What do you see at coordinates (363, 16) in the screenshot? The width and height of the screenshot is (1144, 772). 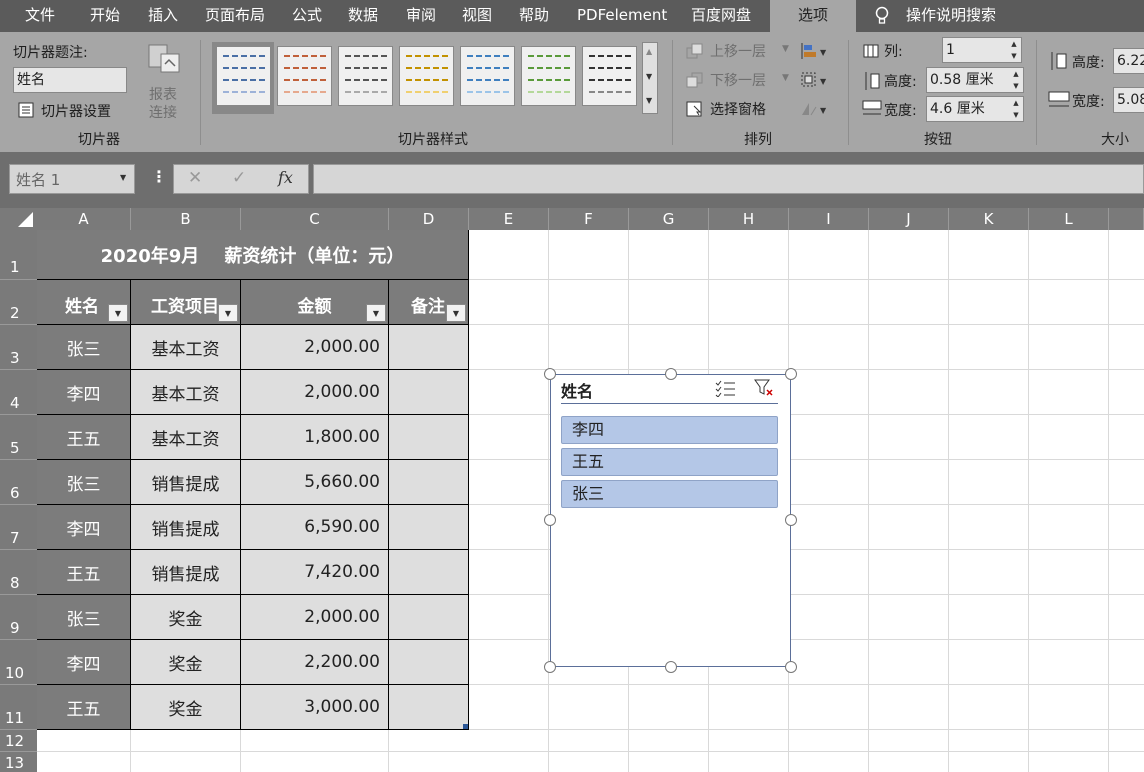 I see `tab-data: 数据` at bounding box center [363, 16].